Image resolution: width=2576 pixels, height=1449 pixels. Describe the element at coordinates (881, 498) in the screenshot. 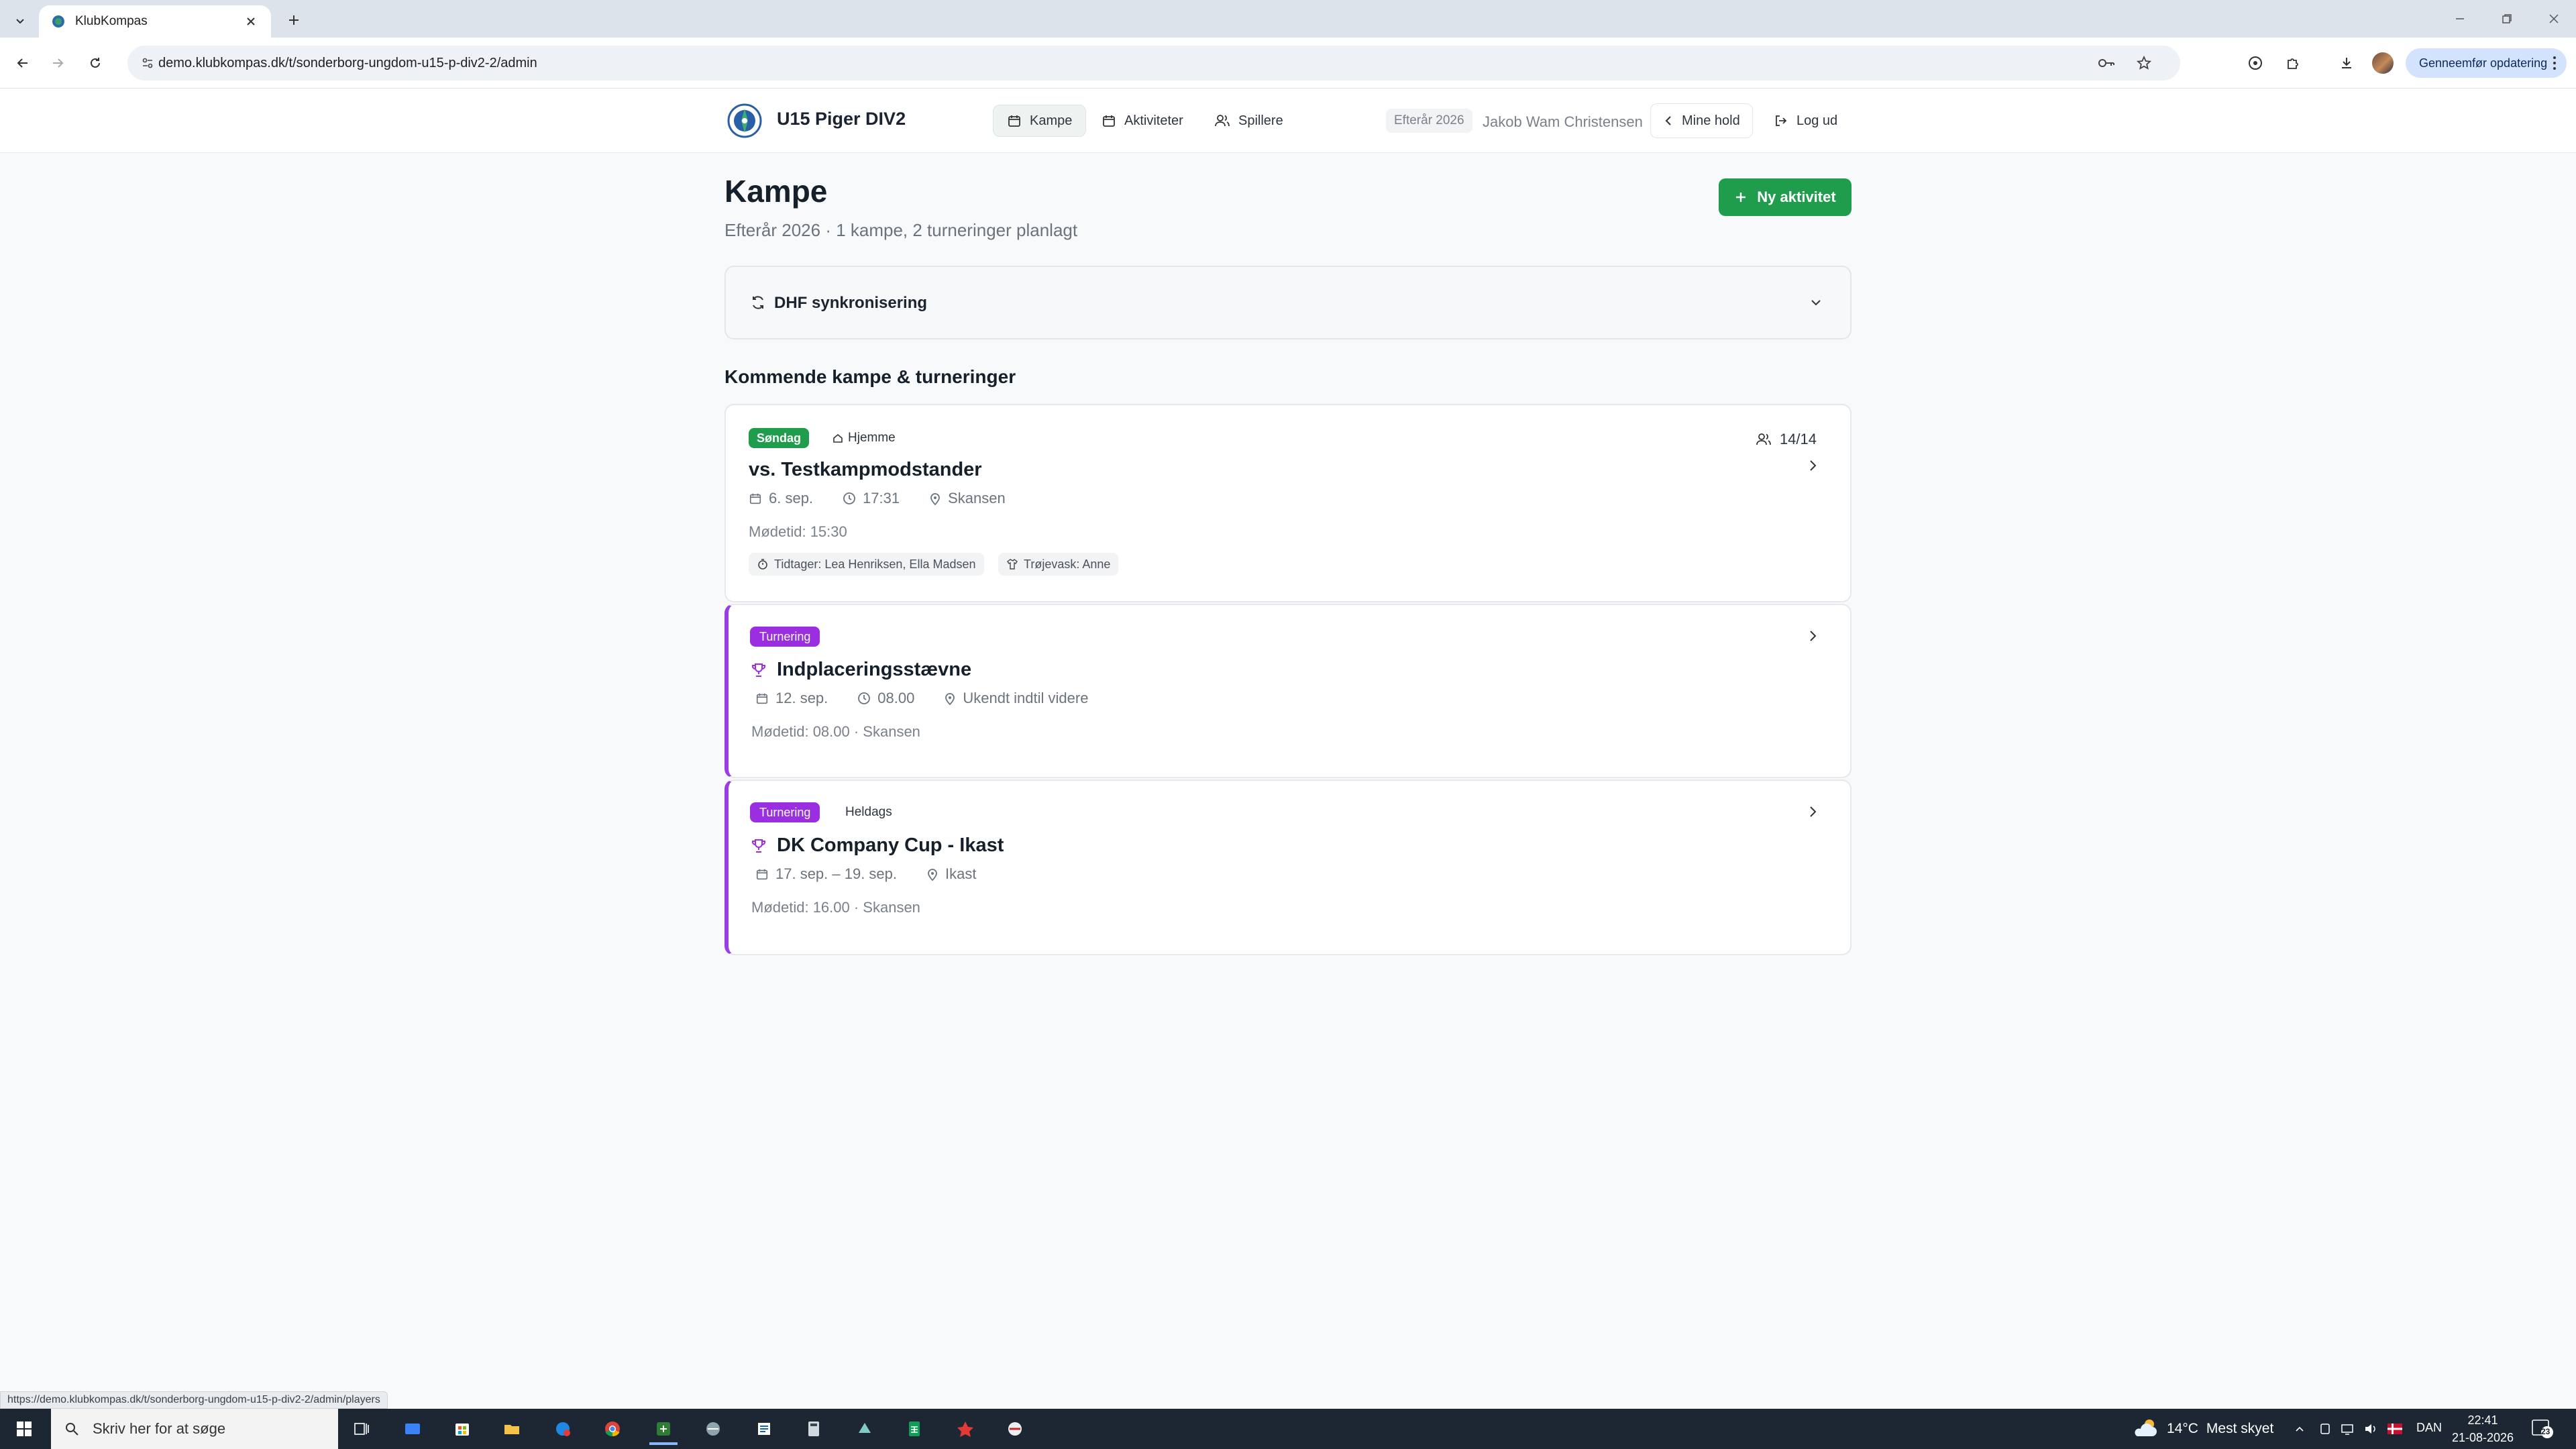

I see `event-time: 17:31` at that location.